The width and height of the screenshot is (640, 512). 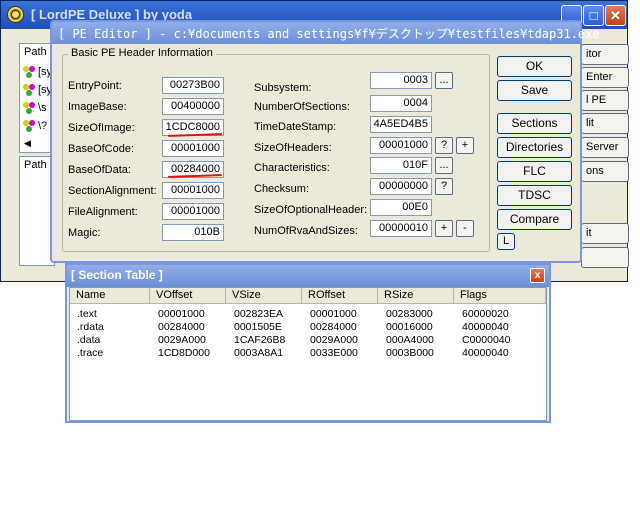 What do you see at coordinates (42, 126) in the screenshot?
I see `process-item: \?` at bounding box center [42, 126].